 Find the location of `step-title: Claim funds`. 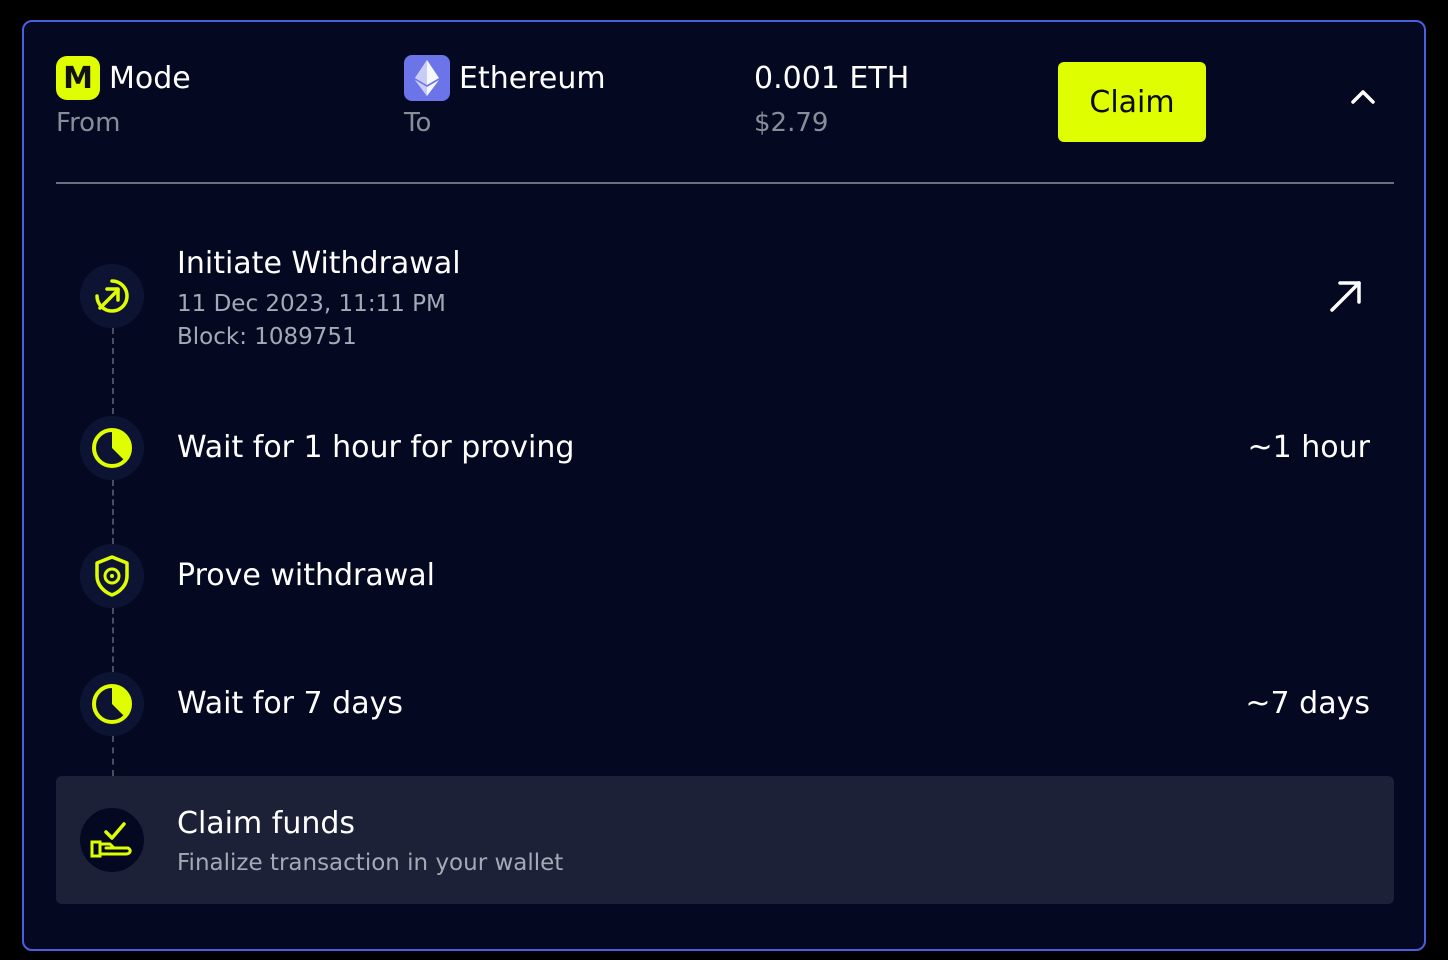

step-title: Claim funds is located at coordinates (266, 823).